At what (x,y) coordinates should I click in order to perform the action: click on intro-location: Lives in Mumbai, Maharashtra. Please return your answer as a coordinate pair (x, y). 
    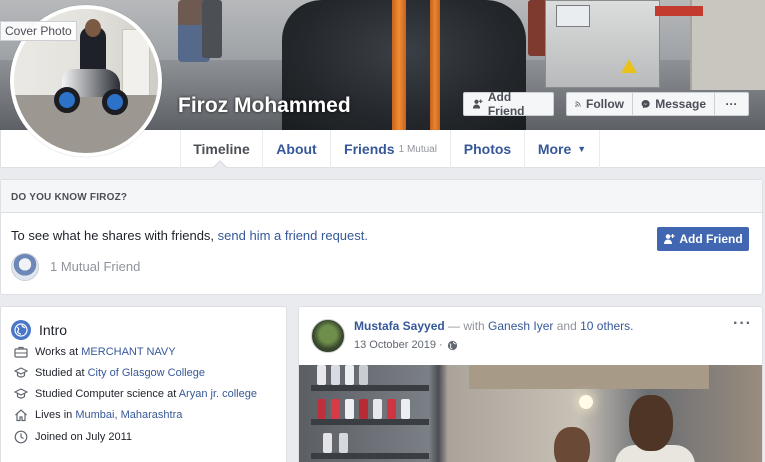
    Looking at the image, I should click on (98, 415).